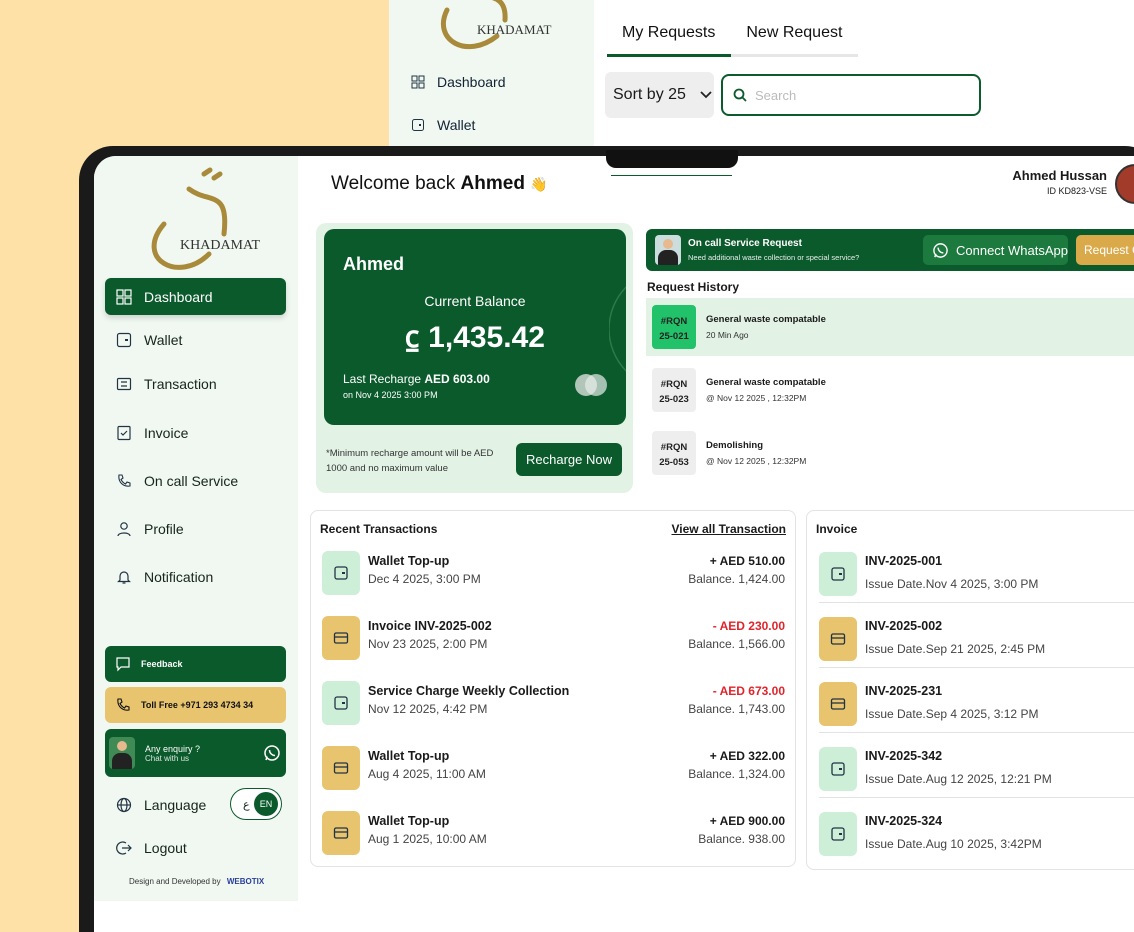 The image size is (1134, 932). Describe the element at coordinates (748, 626) in the screenshot. I see `transaction-amount: - AED 230.00` at that location.